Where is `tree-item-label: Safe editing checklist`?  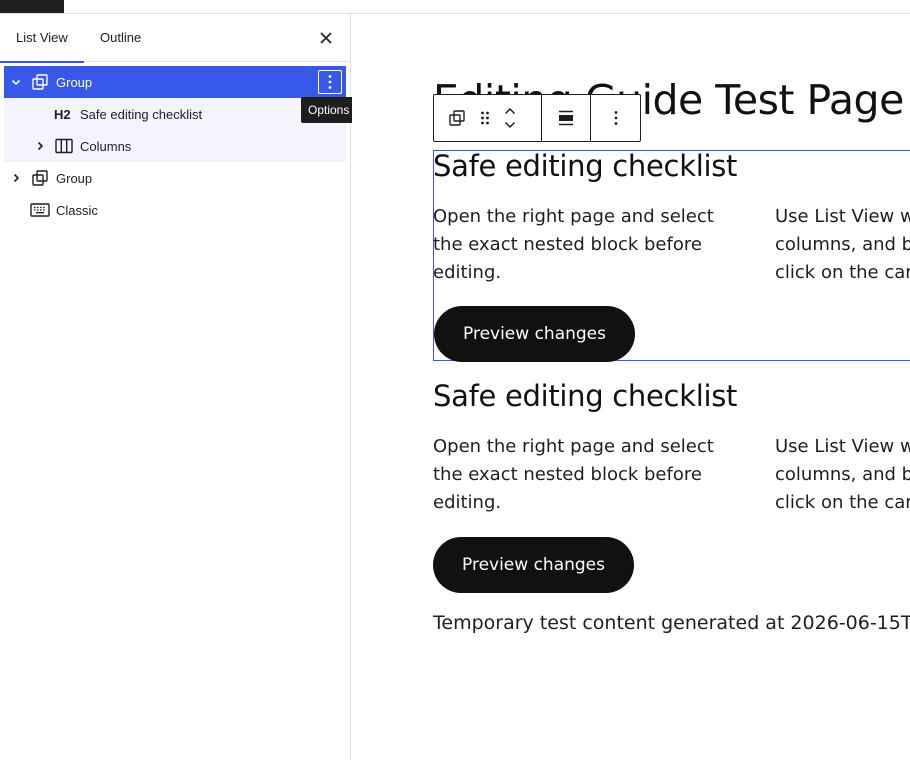
tree-item-label: Safe editing checklist is located at coordinates (141, 114).